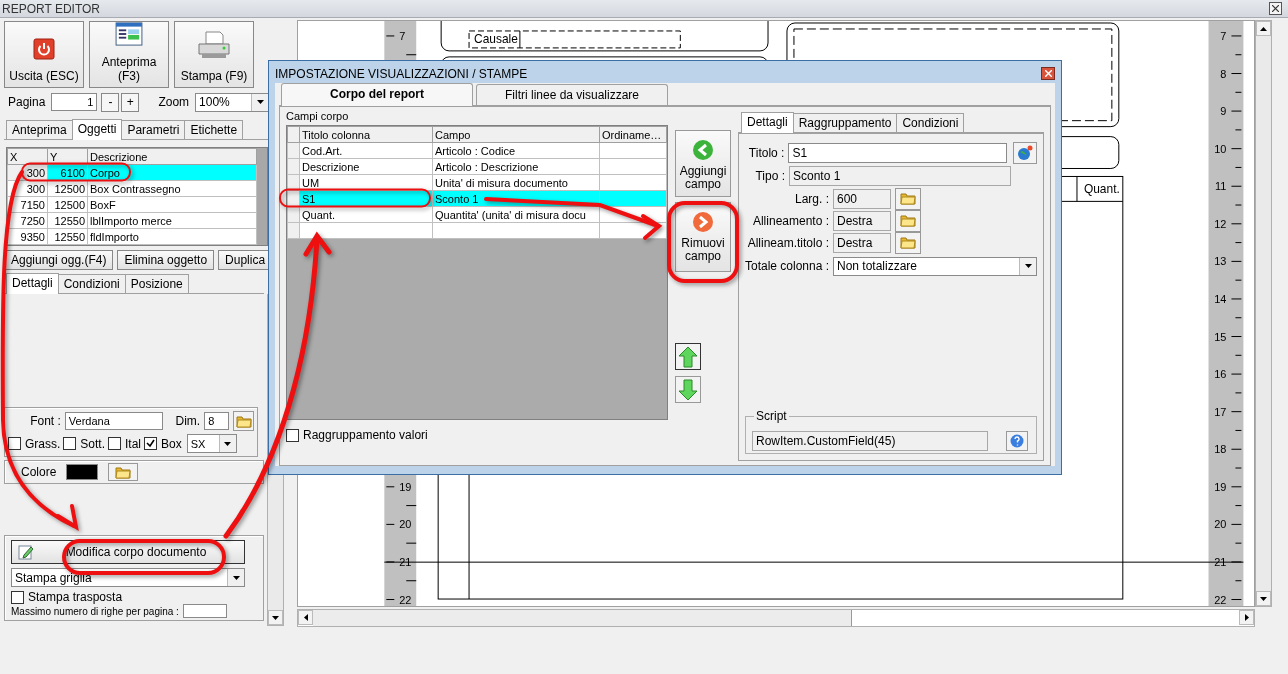  Describe the element at coordinates (582, 618) in the screenshot. I see `scroll-thumb` at that location.